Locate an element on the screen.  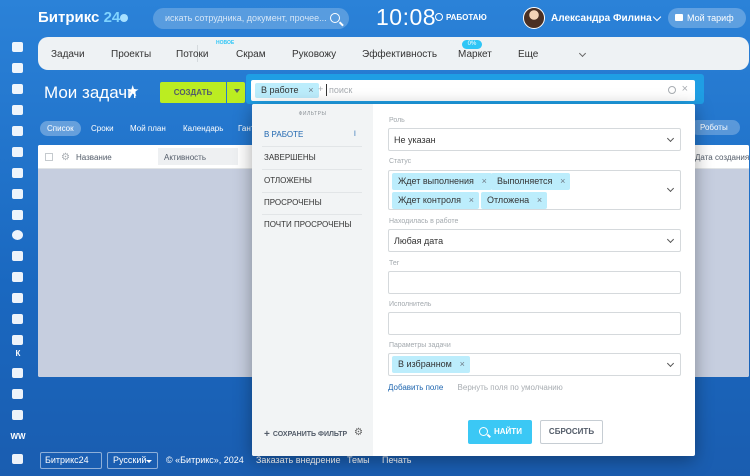
page-title: Мои задачи is located at coordinates (90, 92).